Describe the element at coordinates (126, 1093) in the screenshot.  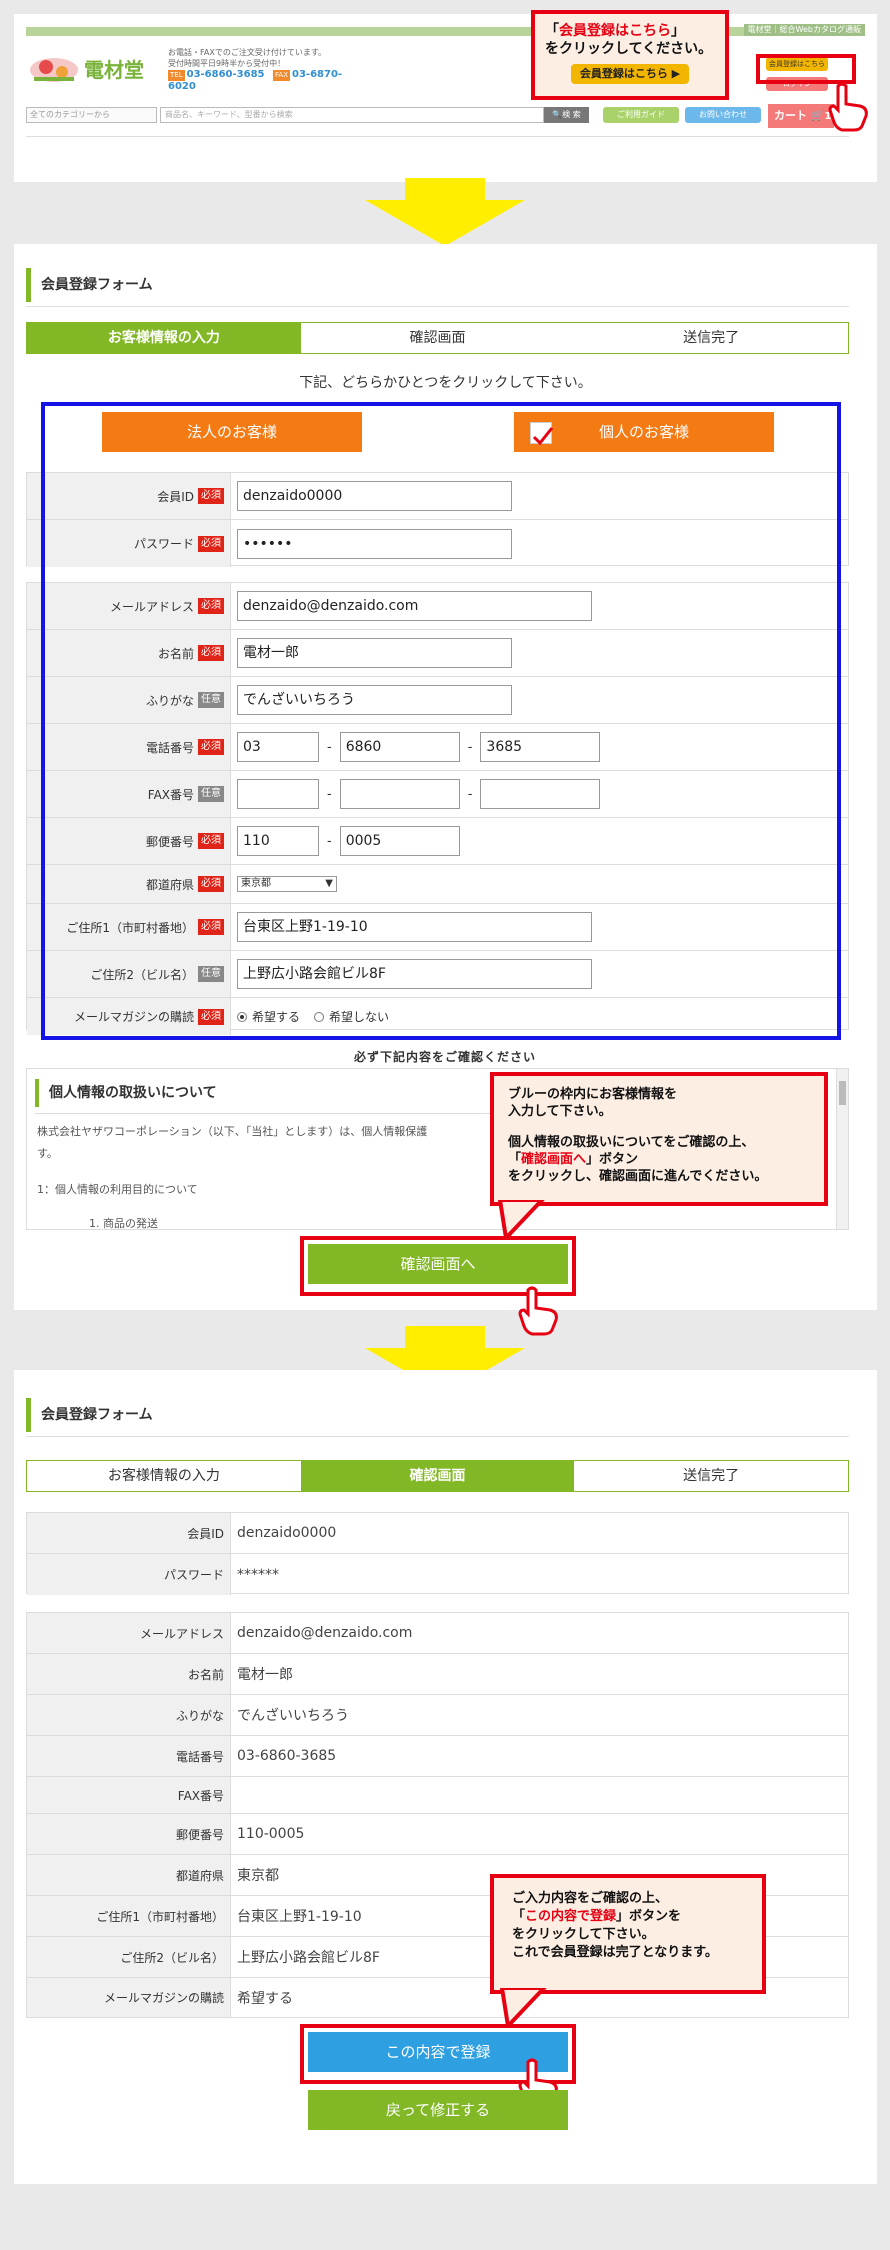
I see `privacy-title: 個人情報の取扱いについて` at that location.